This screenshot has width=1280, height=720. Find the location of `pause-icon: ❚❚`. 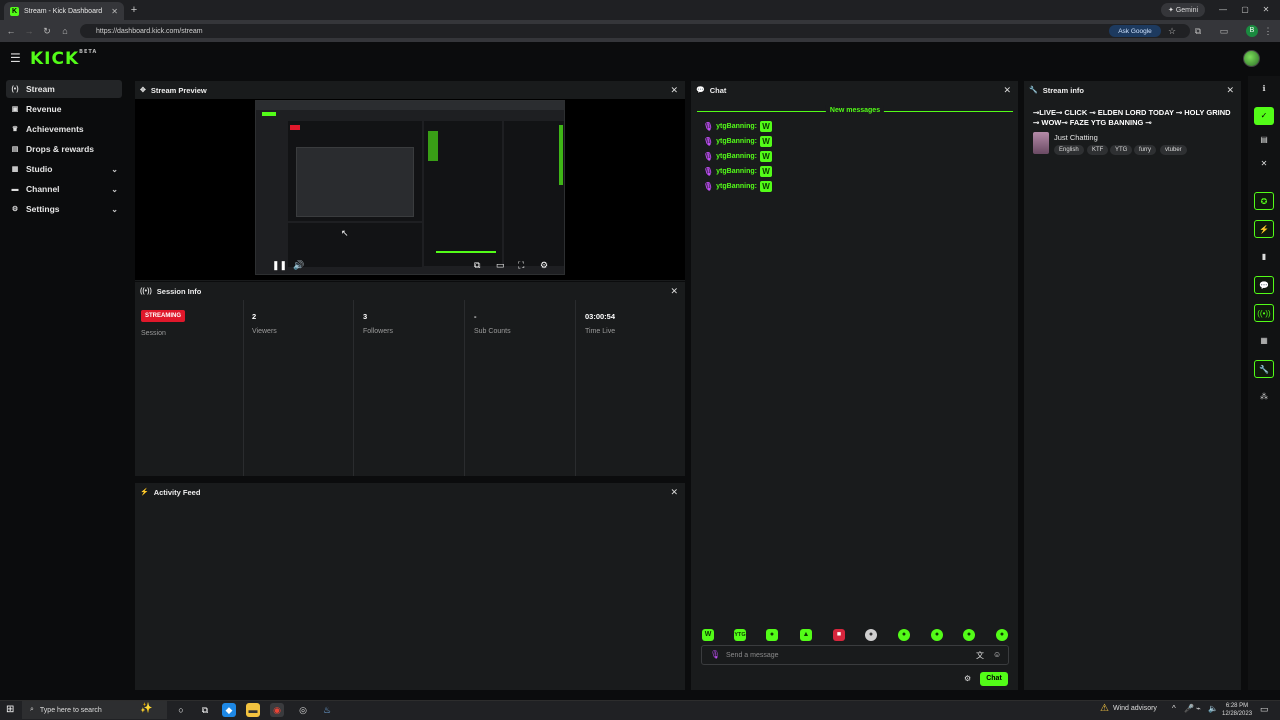

pause-icon: ❚❚ is located at coordinates (279, 265).